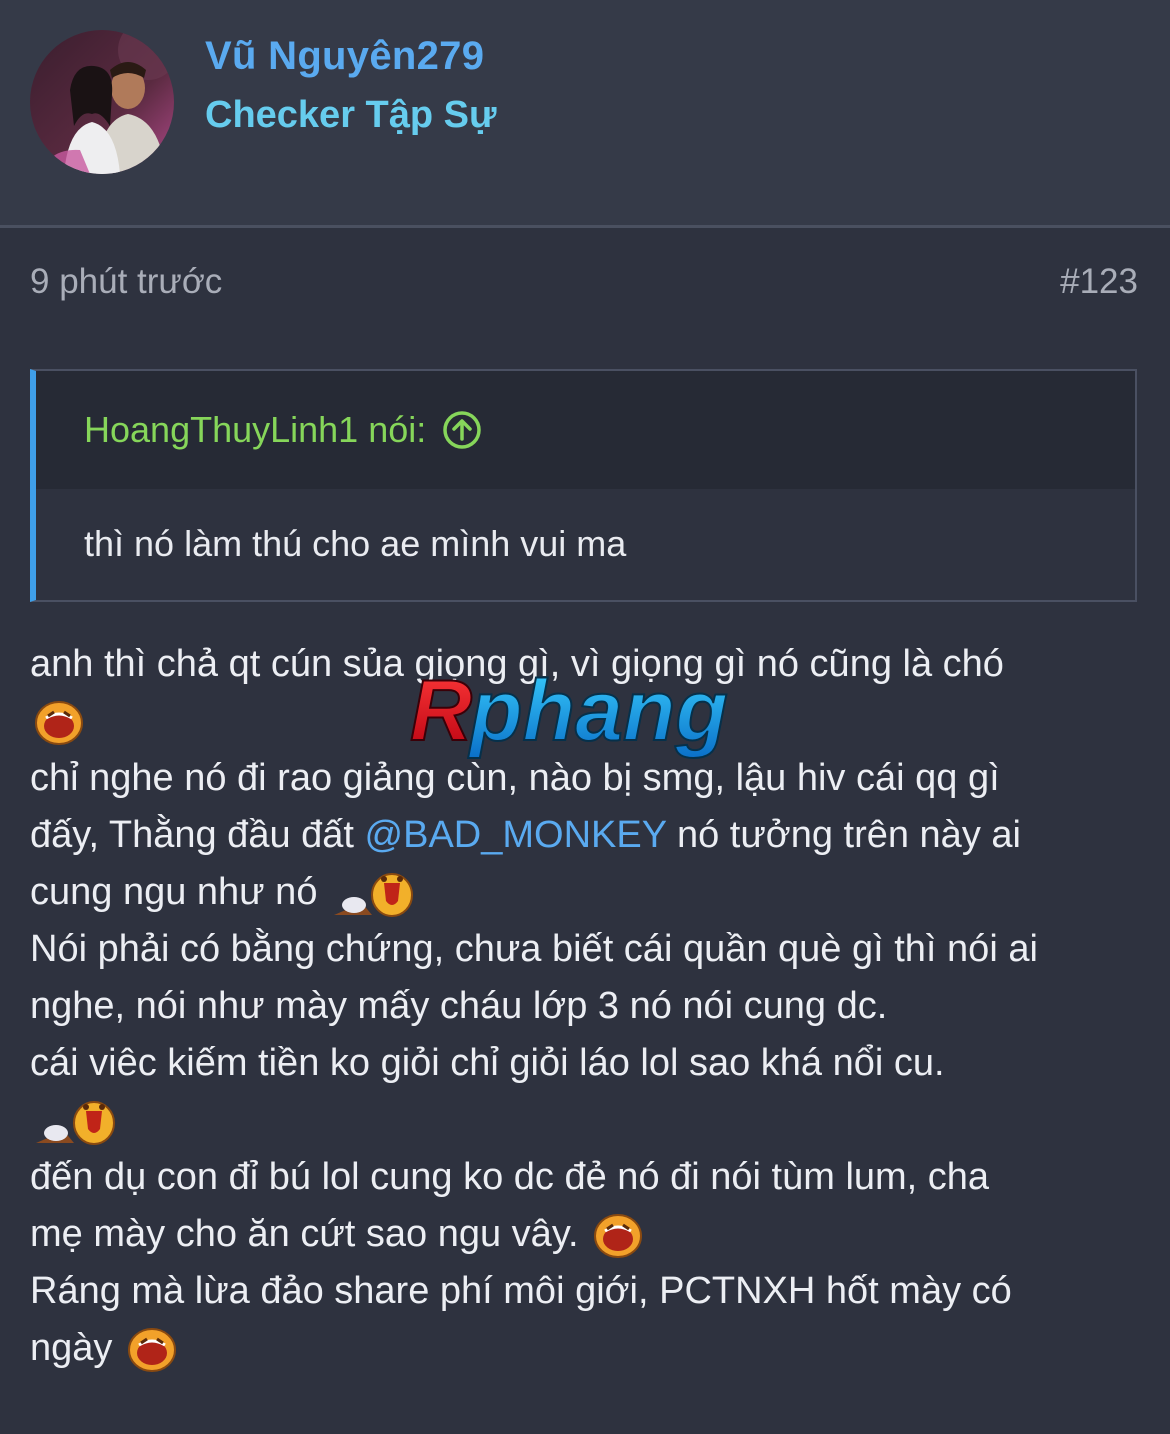 The image size is (1170, 1434). What do you see at coordinates (255, 429) in the screenshot?
I see `quote-author-label: HoangThuyLinh1 nói:` at bounding box center [255, 429].